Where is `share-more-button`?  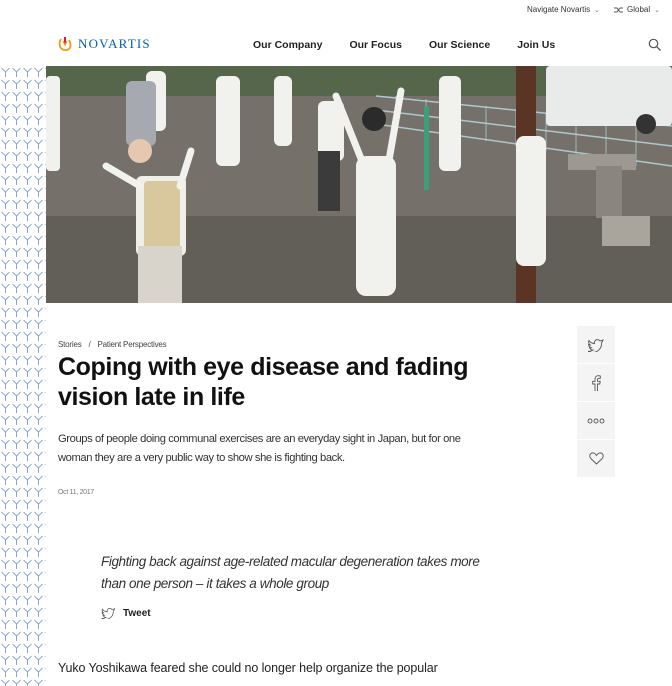 share-more-button is located at coordinates (596, 421).